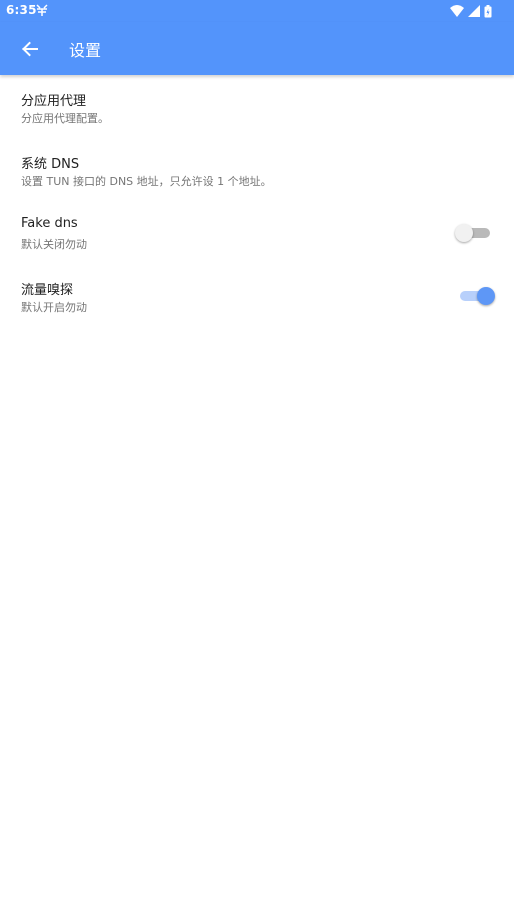 The width and height of the screenshot is (514, 914). I want to click on signal-icon, so click(474, 11).